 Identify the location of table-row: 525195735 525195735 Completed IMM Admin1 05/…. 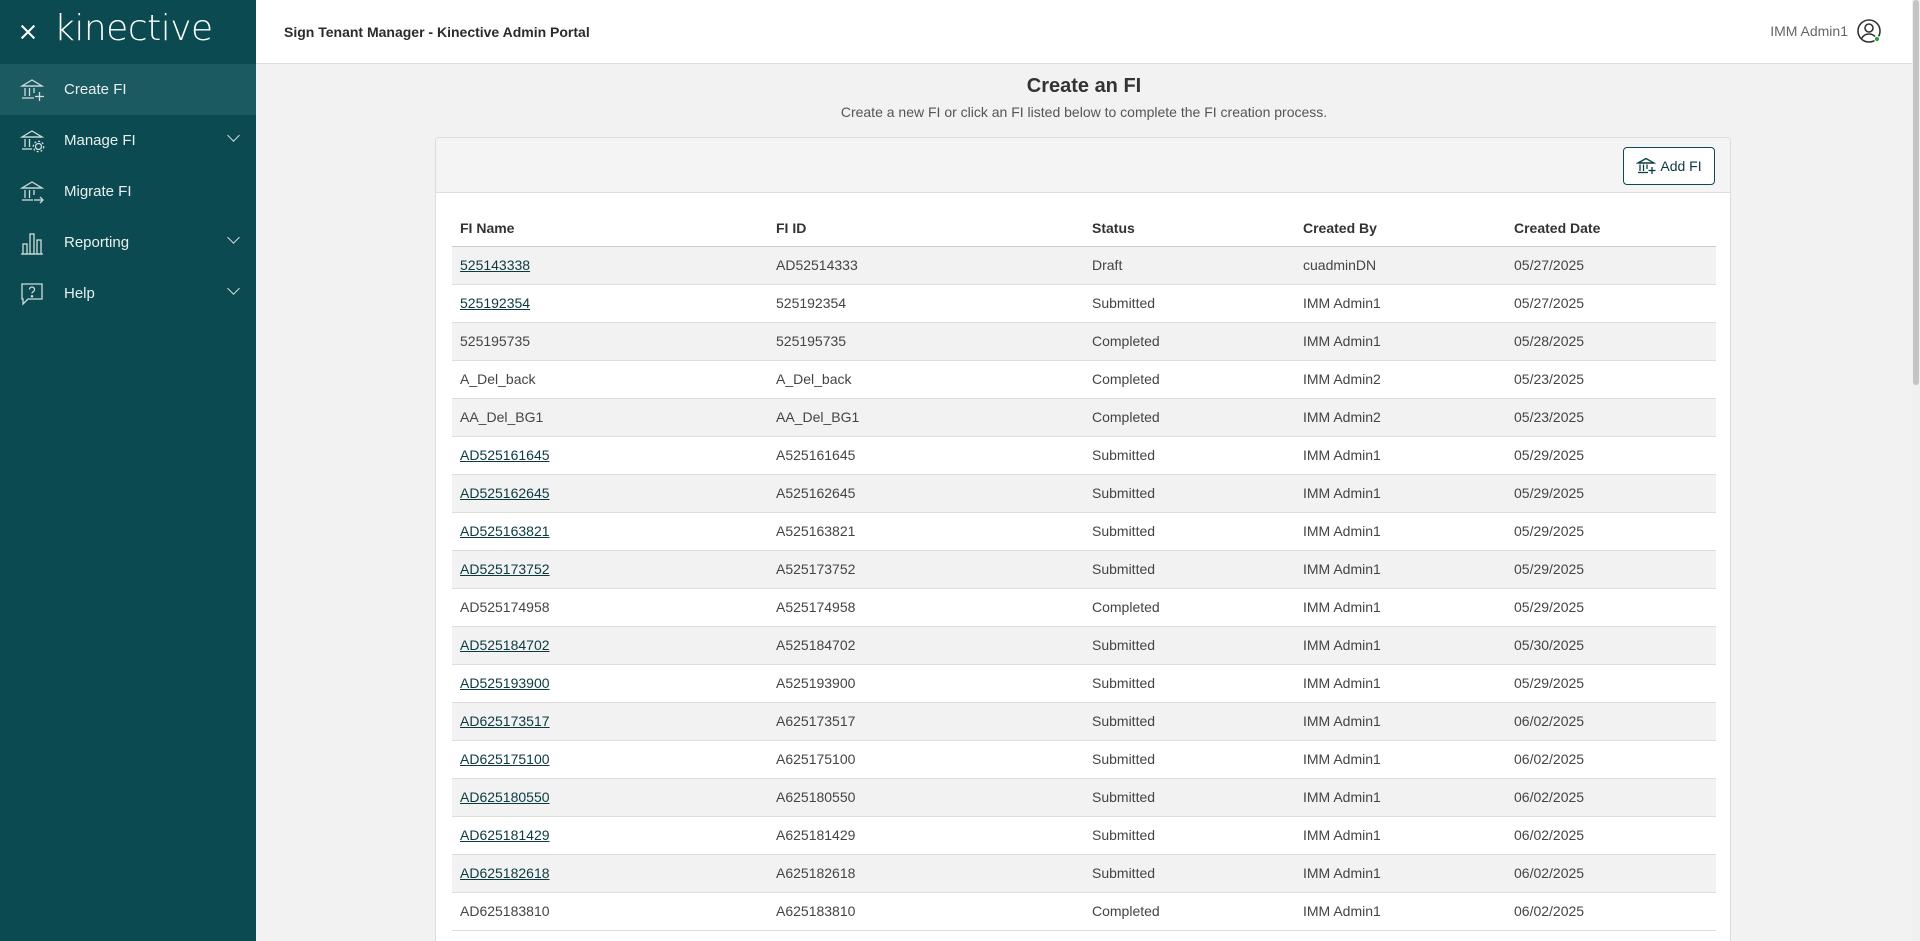
(1084, 341).